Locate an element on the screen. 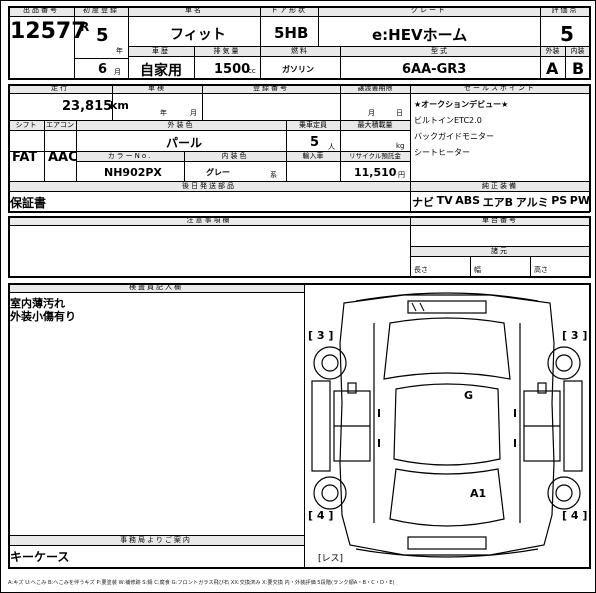 The width and height of the screenshot is (596, 593). spare-tire-less: [レス] is located at coordinates (330, 559).